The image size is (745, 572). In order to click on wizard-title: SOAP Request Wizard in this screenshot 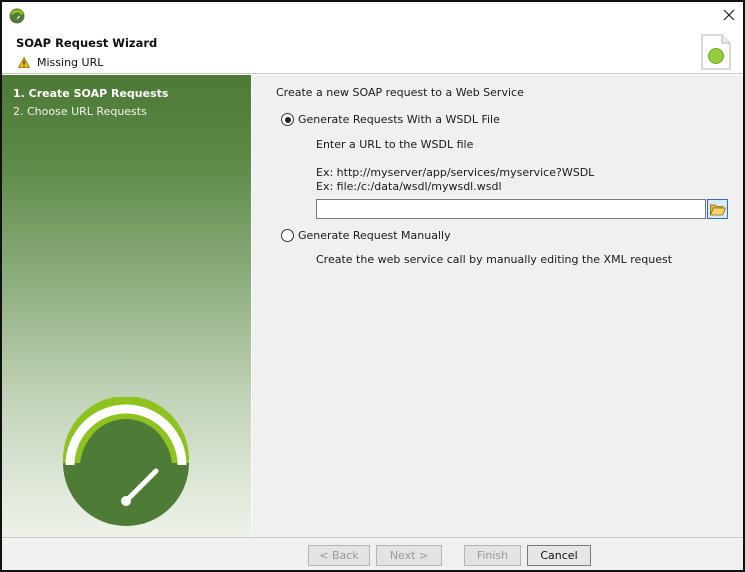, I will do `click(87, 43)`.